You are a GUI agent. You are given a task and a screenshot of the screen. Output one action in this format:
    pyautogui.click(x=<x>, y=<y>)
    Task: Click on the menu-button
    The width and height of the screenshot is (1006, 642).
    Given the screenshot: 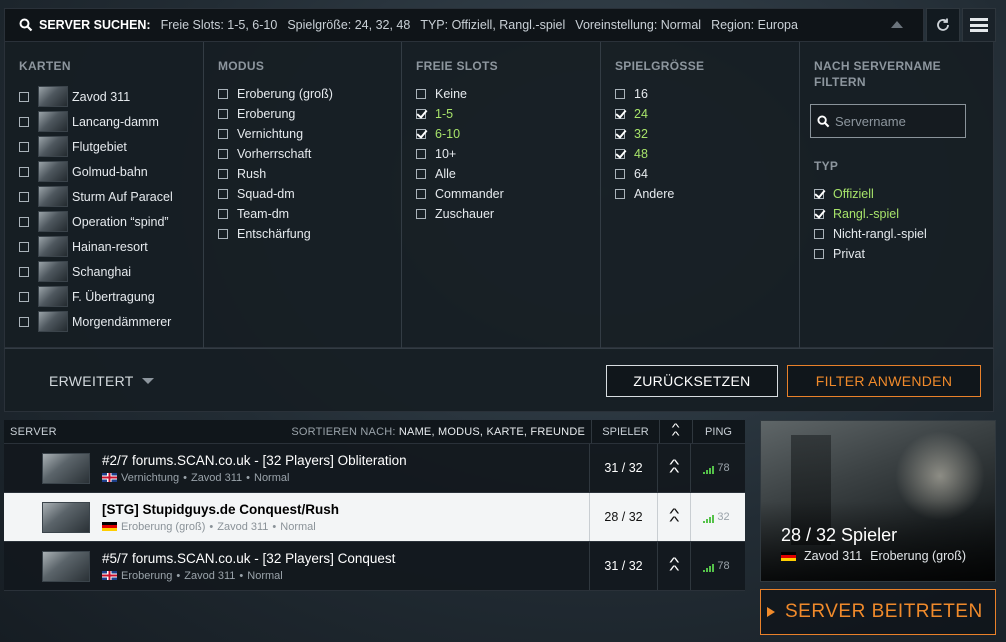 What is the action you would take?
    pyautogui.click(x=979, y=25)
    